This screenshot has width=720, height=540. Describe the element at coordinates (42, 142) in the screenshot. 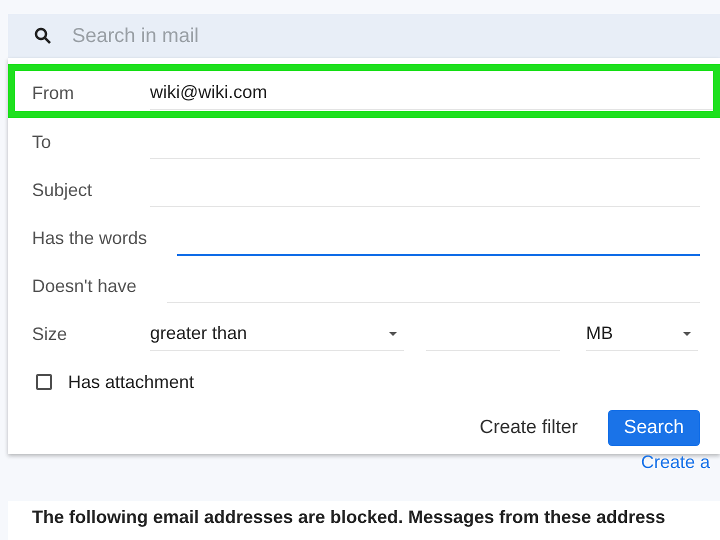

I see `field-label: To` at that location.